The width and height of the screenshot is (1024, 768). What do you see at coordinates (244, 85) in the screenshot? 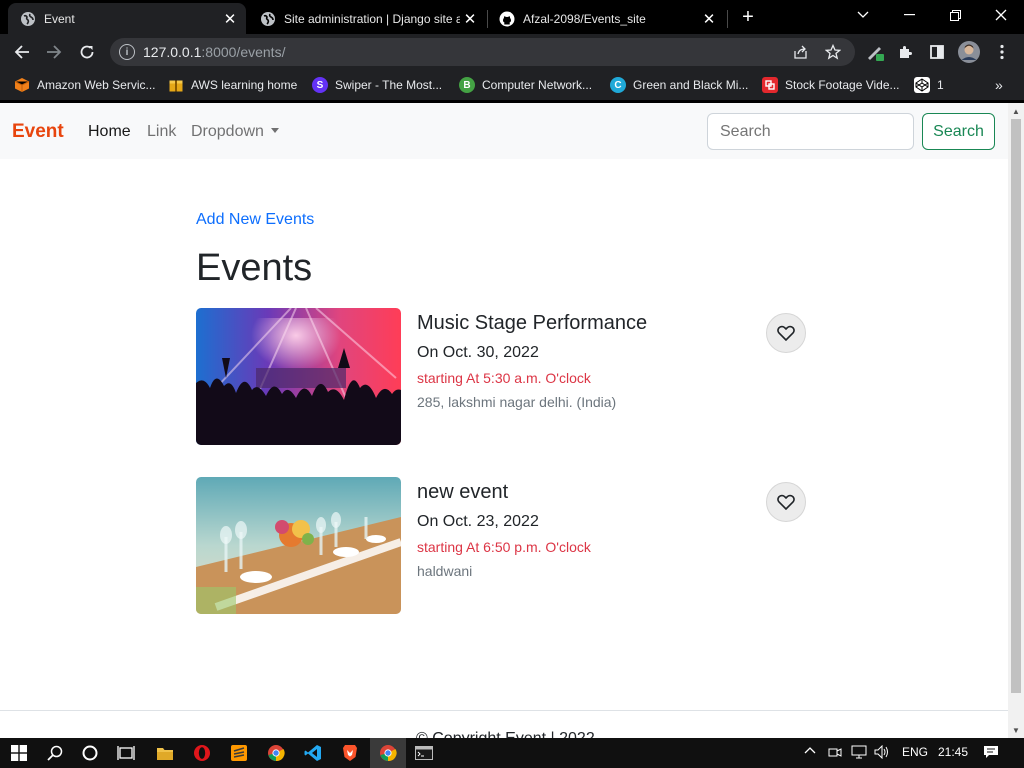
I see `bookmark-label: AWS learning home` at bounding box center [244, 85].